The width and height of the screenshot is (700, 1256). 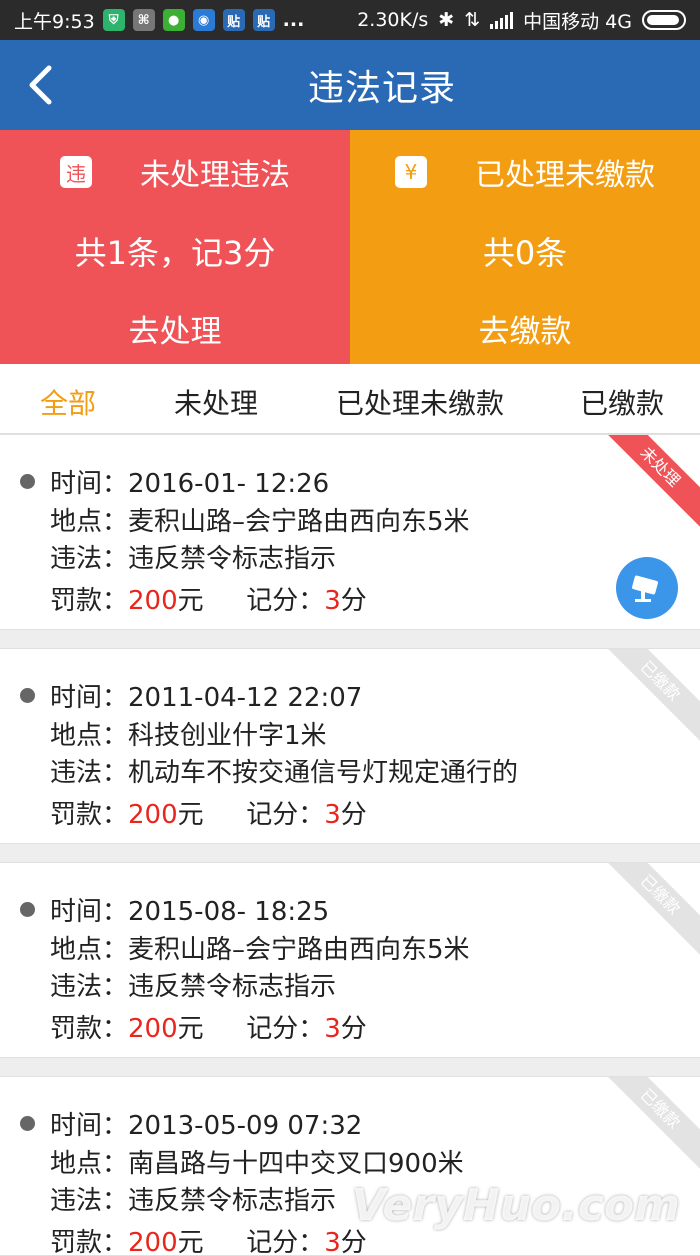 What do you see at coordinates (204, 20) in the screenshot?
I see `qq-icon: ◉` at bounding box center [204, 20].